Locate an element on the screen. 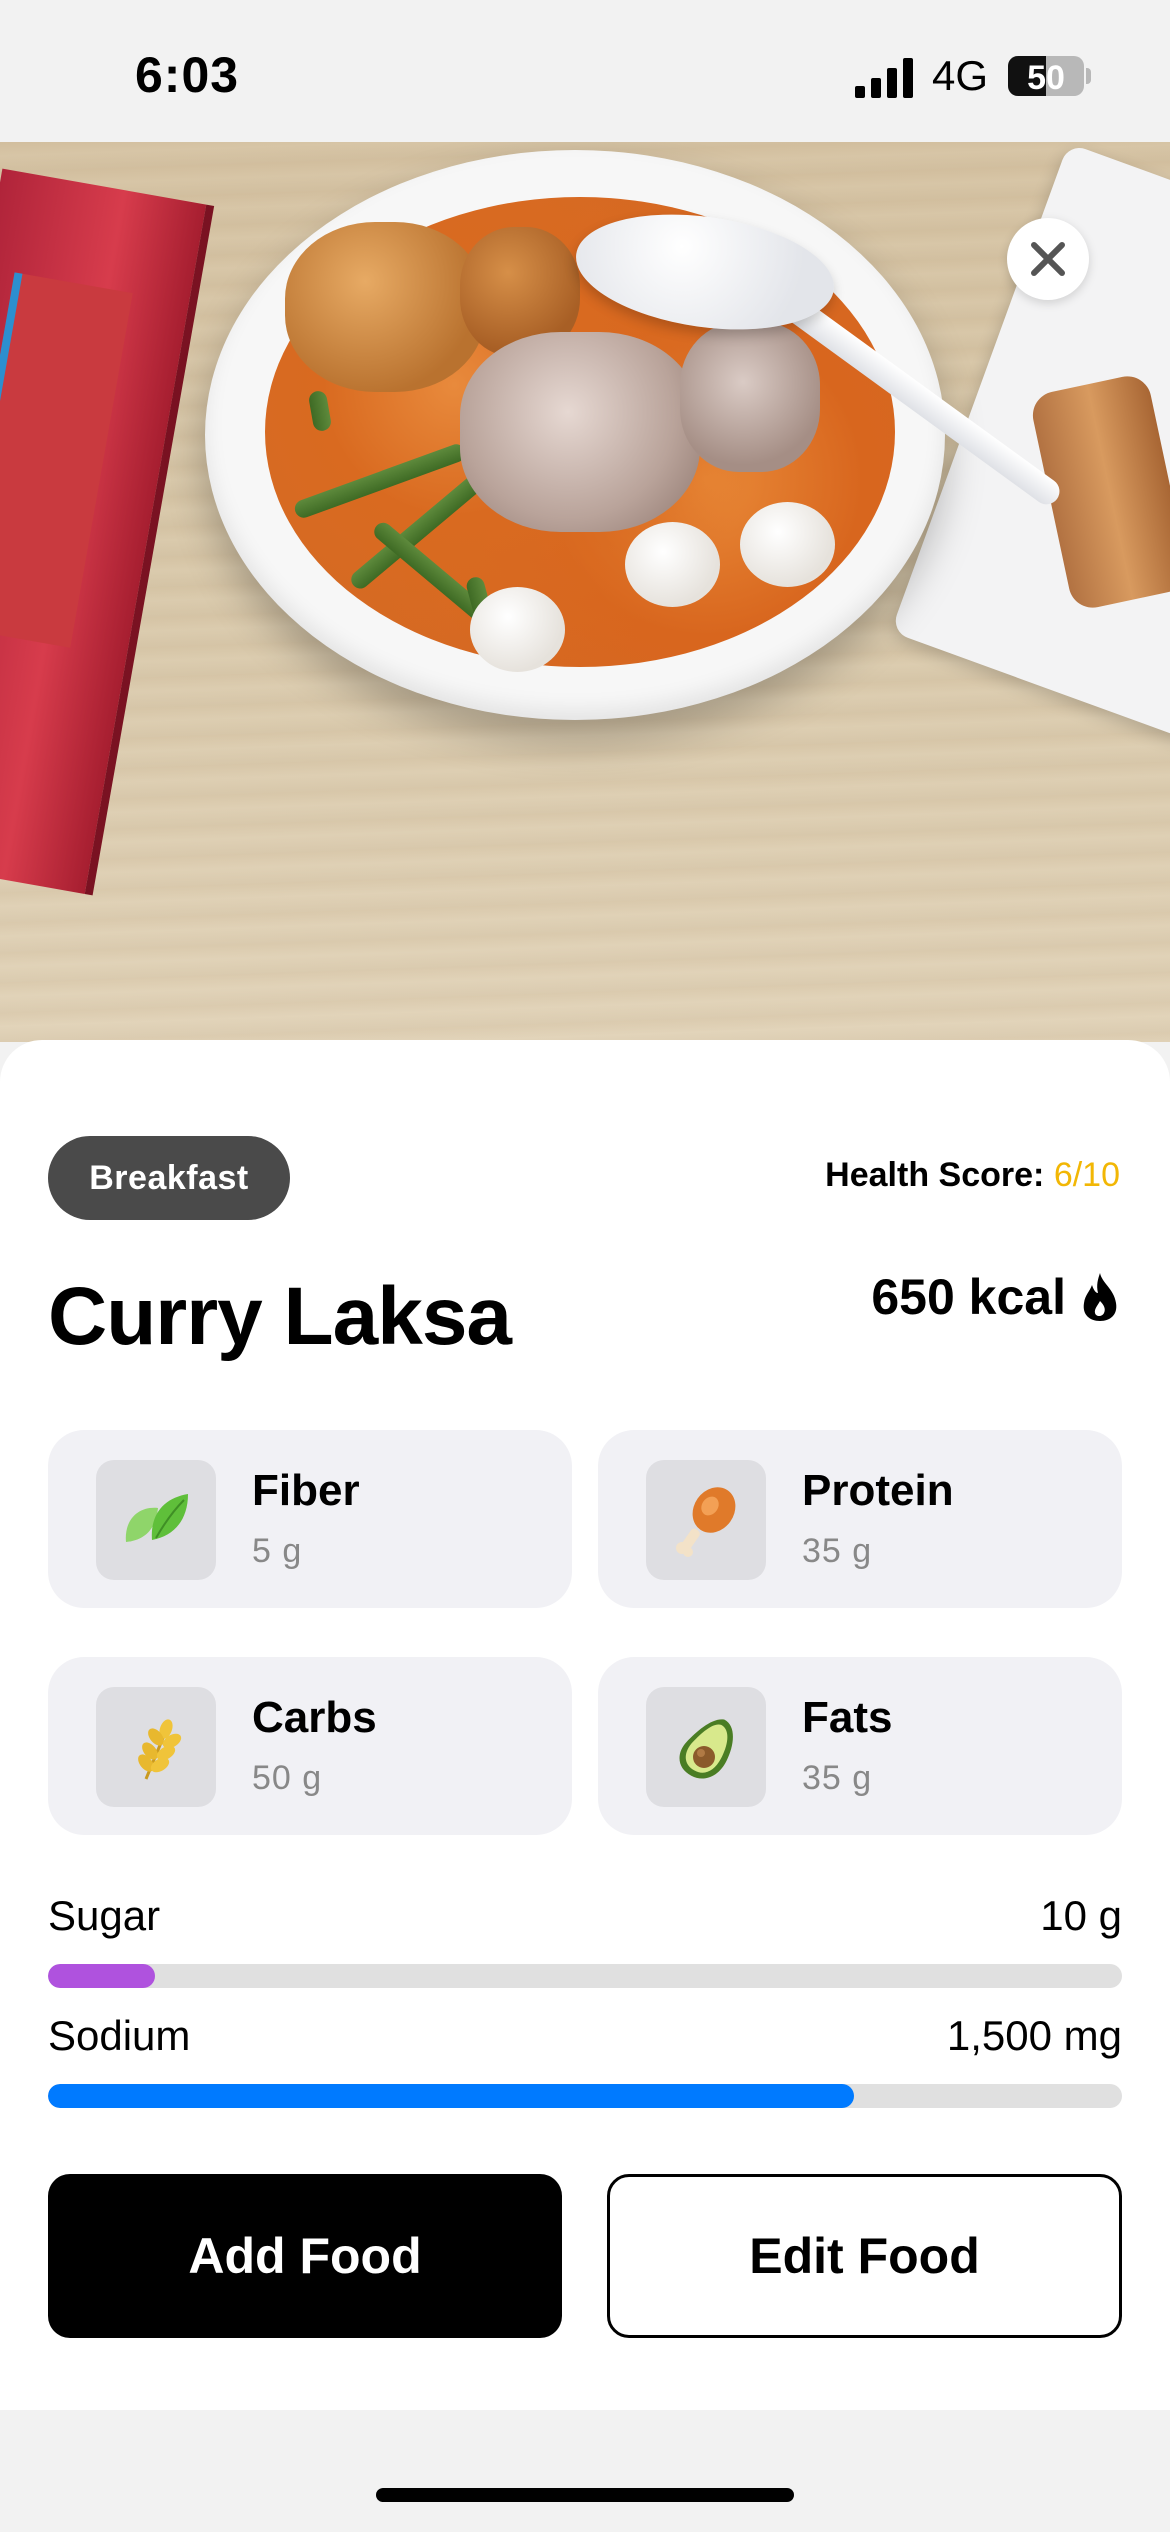 This screenshot has height=2532, width=1170. food-title: Curry Laksa is located at coordinates (280, 1316).